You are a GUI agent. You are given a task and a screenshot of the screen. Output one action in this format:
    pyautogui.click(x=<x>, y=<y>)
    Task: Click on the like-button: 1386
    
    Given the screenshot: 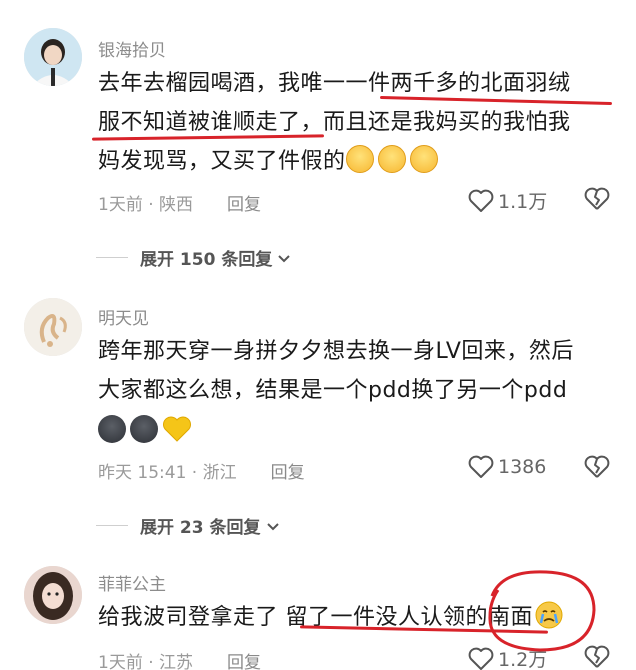 What is the action you would take?
    pyautogui.click(x=507, y=467)
    